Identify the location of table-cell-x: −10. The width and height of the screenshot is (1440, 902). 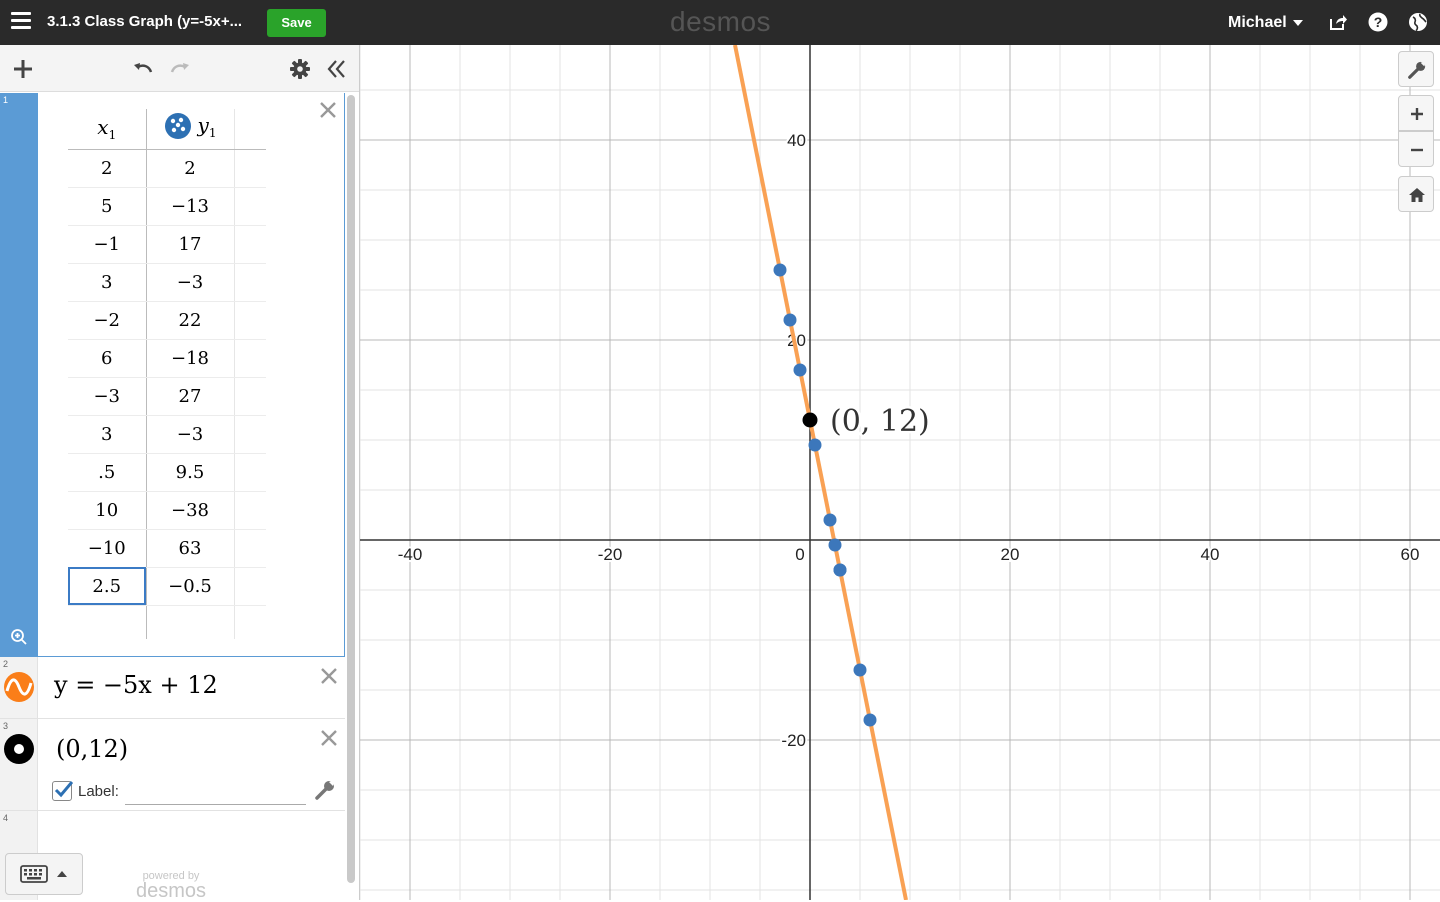
(107, 548).